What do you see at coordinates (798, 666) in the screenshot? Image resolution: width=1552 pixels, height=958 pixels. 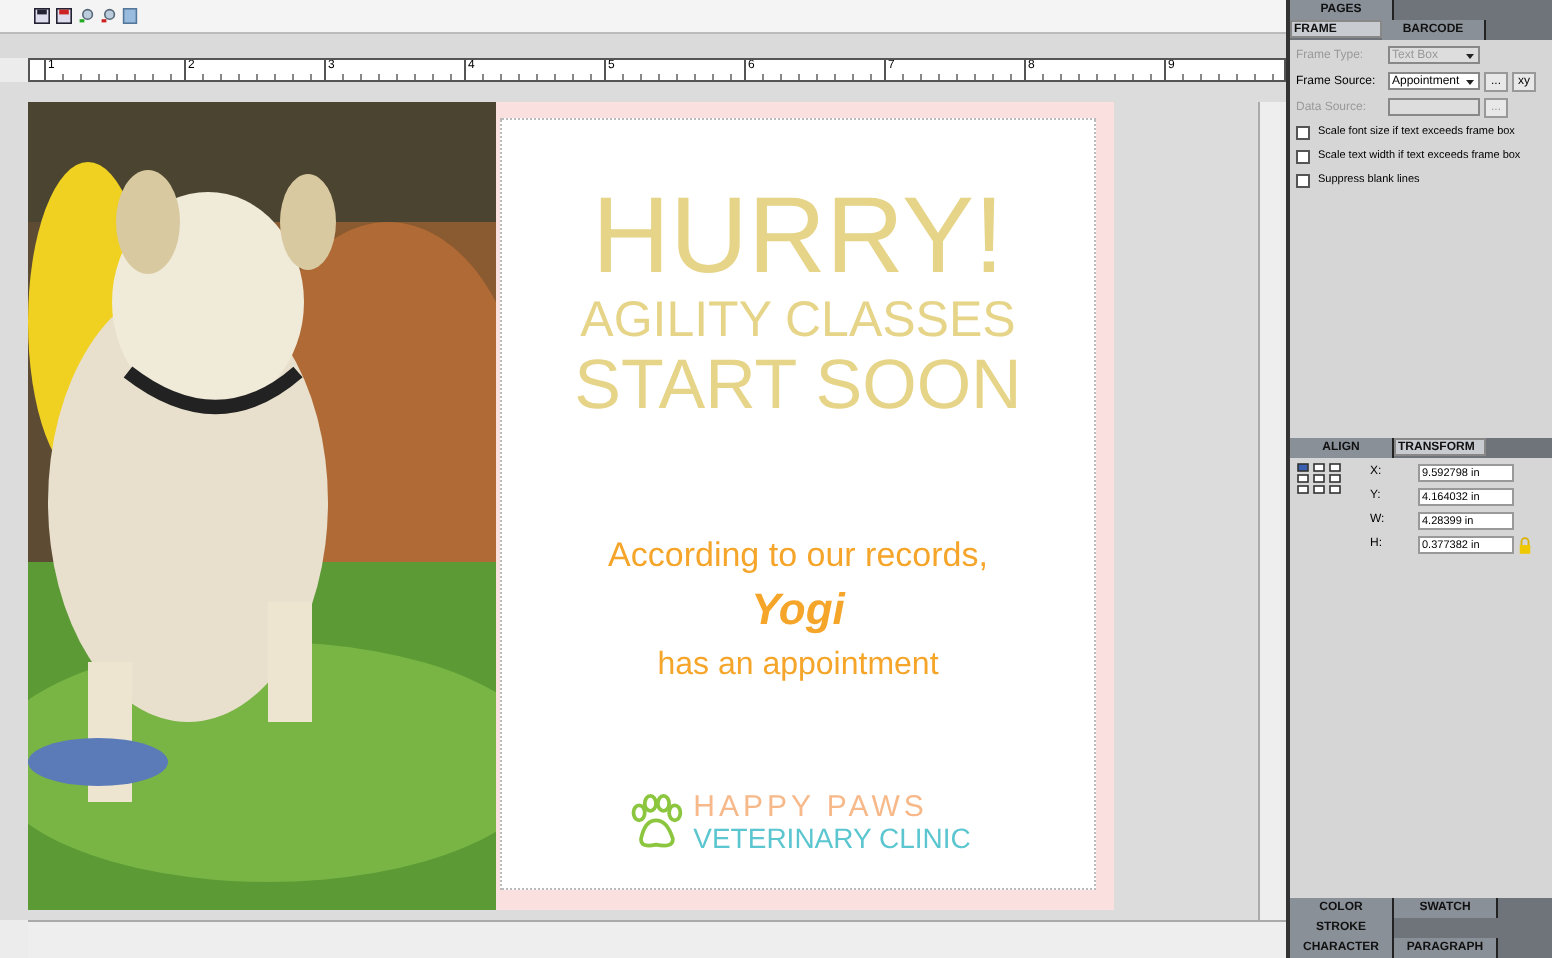 I see `body-text: has an appointment` at bounding box center [798, 666].